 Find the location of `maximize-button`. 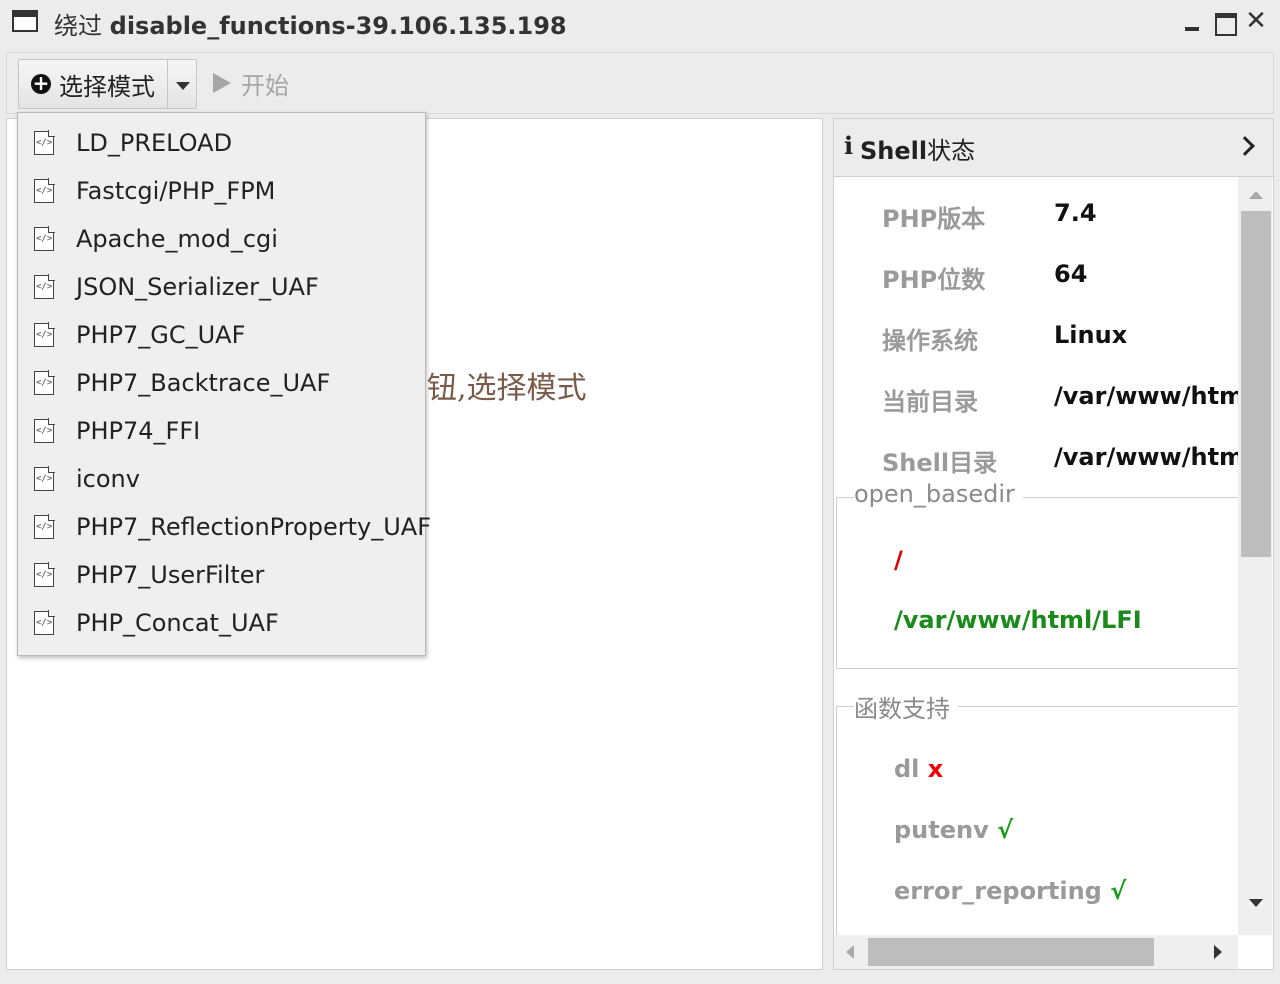

maximize-button is located at coordinates (1224, 22).